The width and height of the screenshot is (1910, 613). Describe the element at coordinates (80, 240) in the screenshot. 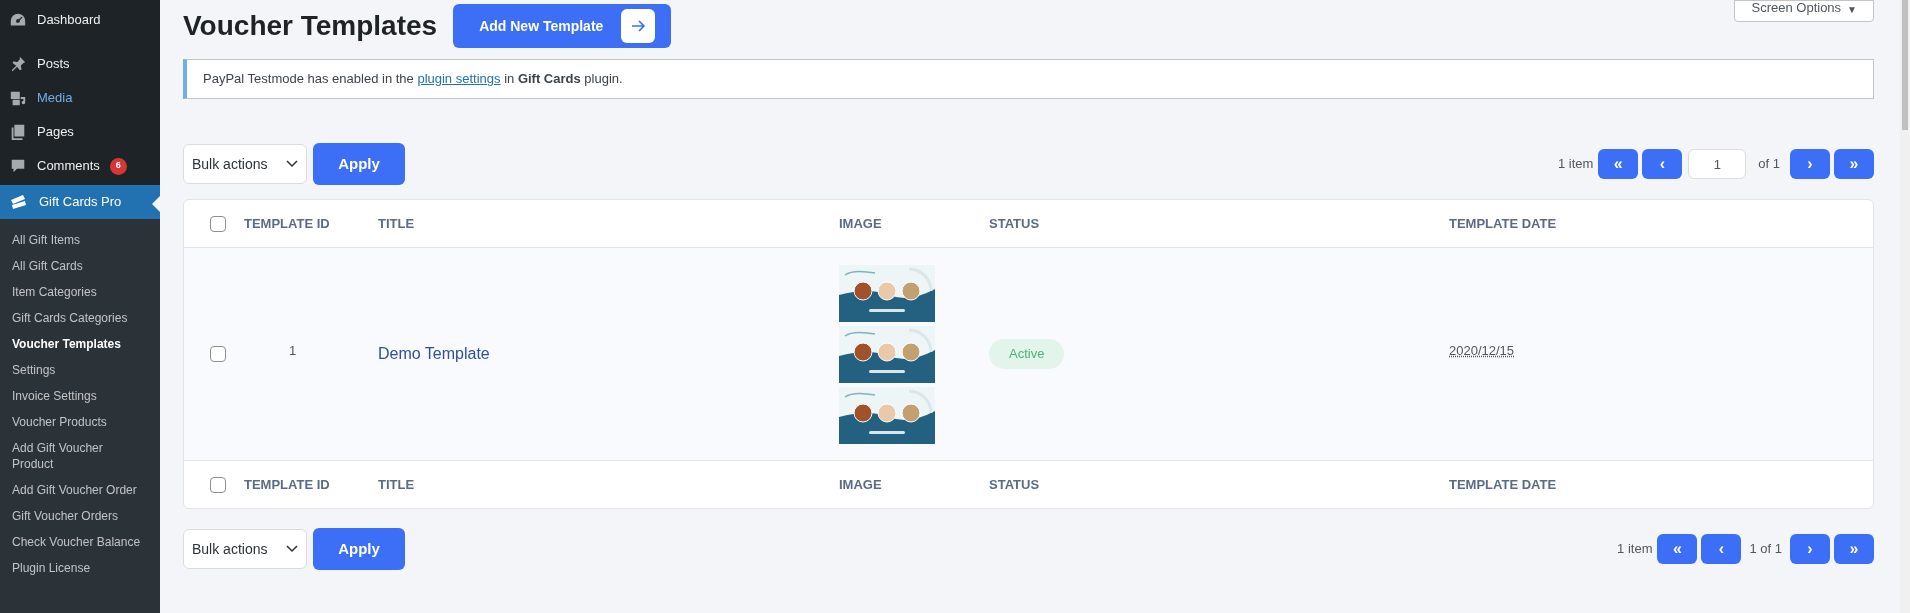

I see `submenu-item: All Gift Items` at that location.